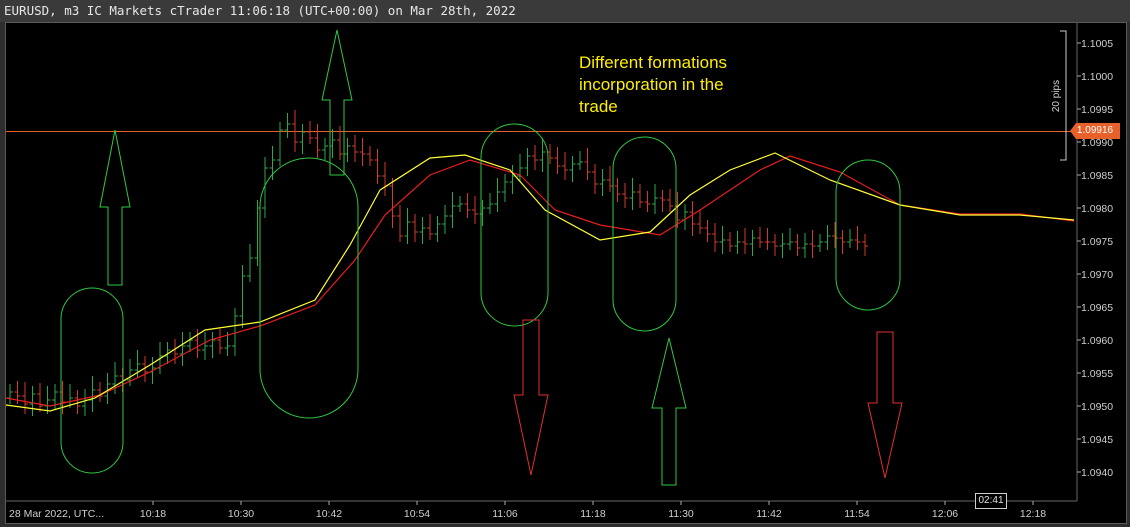 Image resolution: width=1130 pixels, height=527 pixels. Describe the element at coordinates (1097, 440) in the screenshot. I see `price-tick-label: 1.0945` at that location.